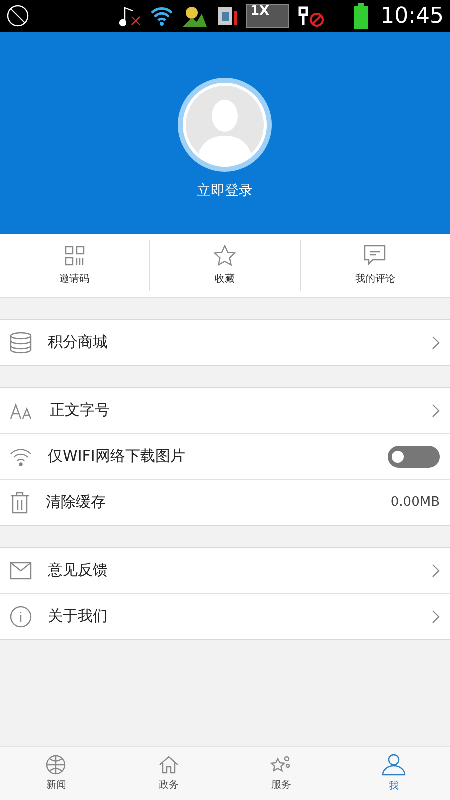 The width and height of the screenshot is (450, 800). I want to click on cache-size: 0.00MB, so click(415, 502).